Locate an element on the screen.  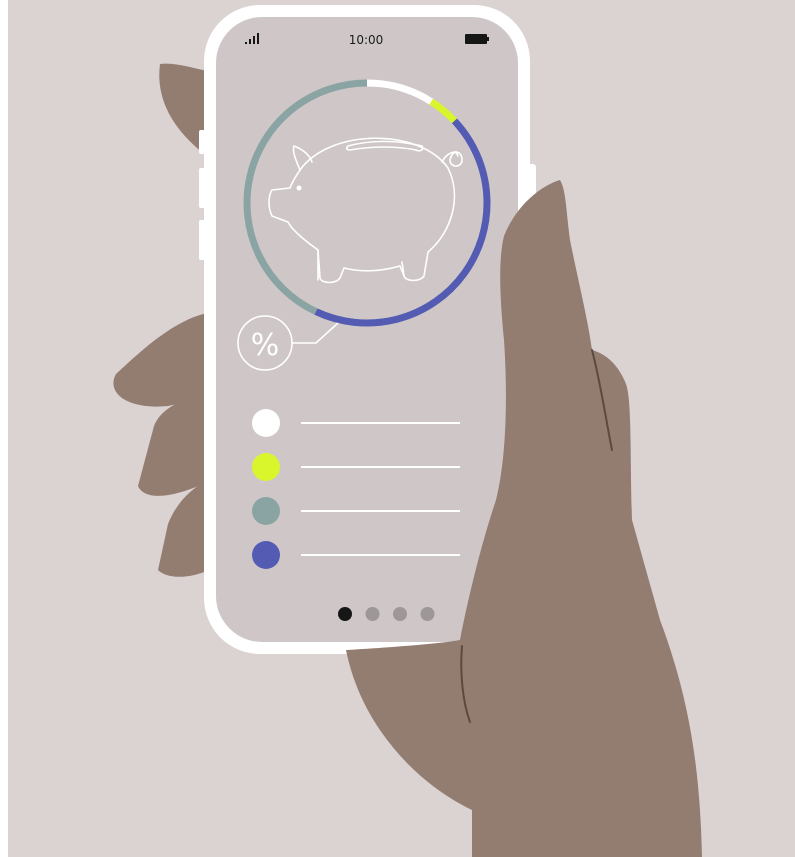
status-time: 10:00 is located at coordinates (366, 40).